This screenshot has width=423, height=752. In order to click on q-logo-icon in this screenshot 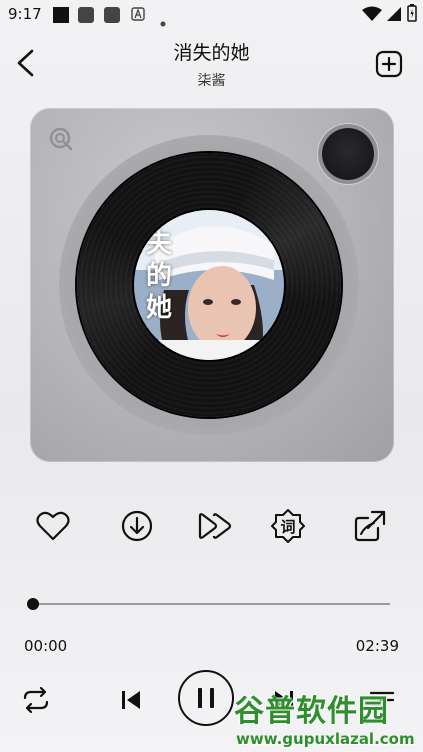, I will do `click(61, 141)`.